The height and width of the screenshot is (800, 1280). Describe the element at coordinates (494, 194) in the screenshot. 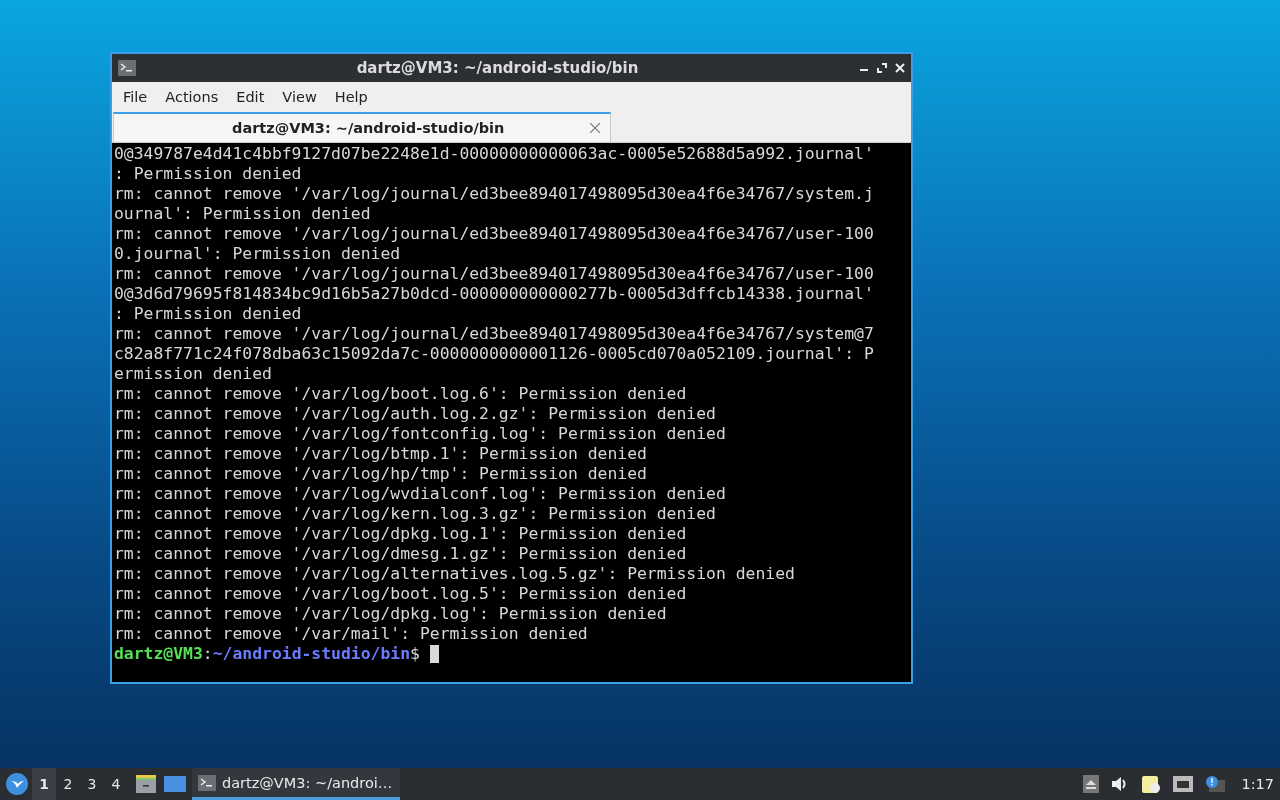

I see `terminal-line: rm: cannot remove '/var/log/journal/ed3bee894017498095d30ea4f6e34767/system.j` at that location.